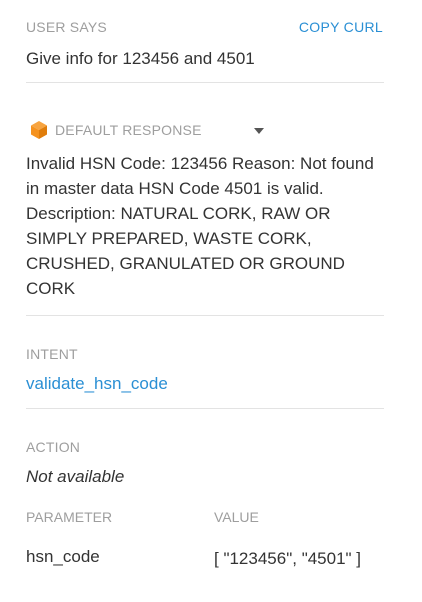 Image resolution: width=422 pixels, height=602 pixels. What do you see at coordinates (341, 27) in the screenshot?
I see `copy-curl-button: COPY CURL` at bounding box center [341, 27].